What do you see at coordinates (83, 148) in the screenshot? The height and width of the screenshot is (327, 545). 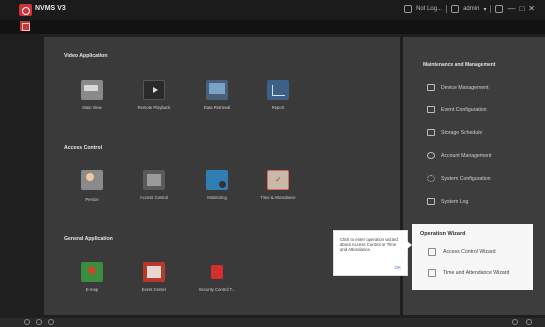 I see `section-title-access: Access Control` at bounding box center [83, 148].